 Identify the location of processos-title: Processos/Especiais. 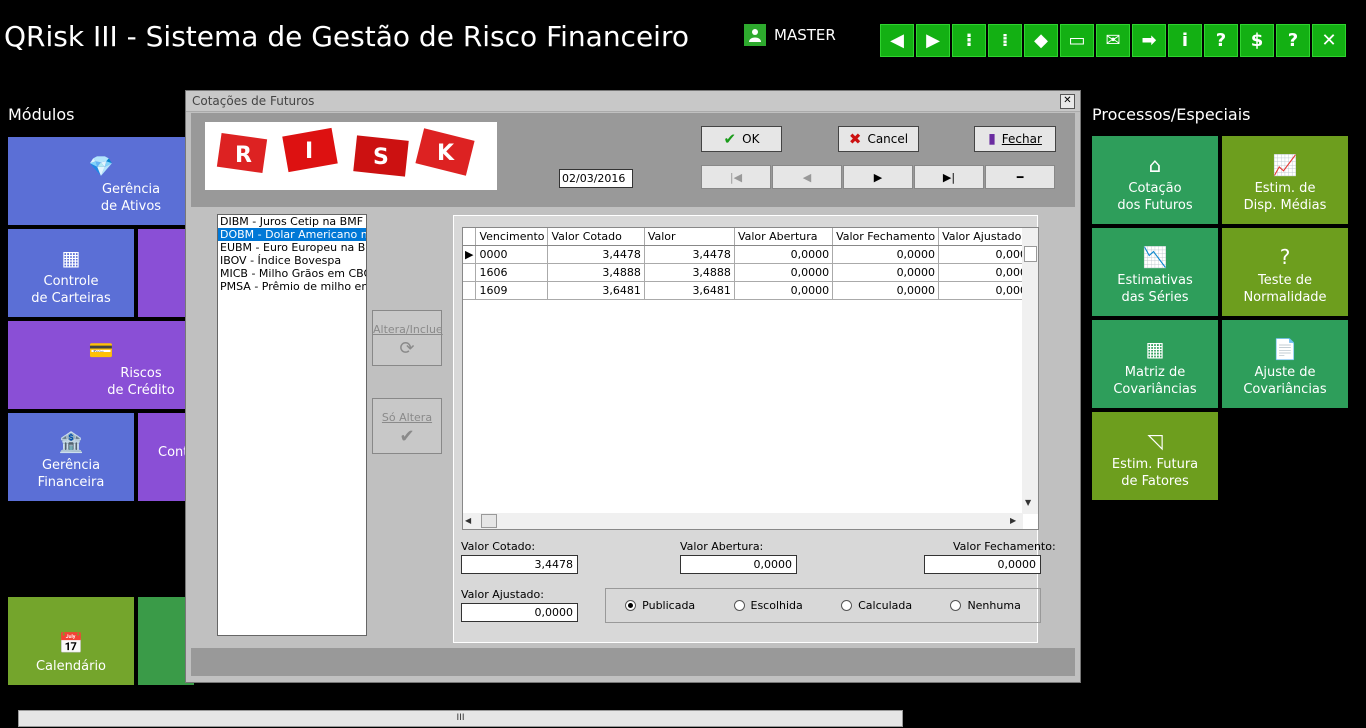
(1171, 114).